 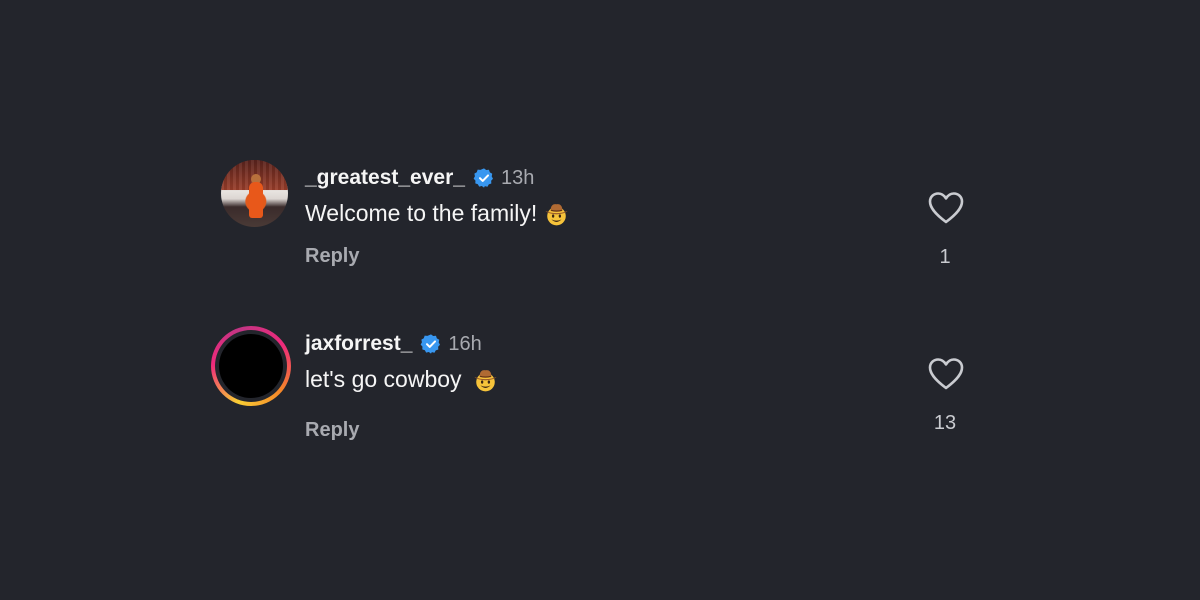 What do you see at coordinates (945, 423) in the screenshot?
I see `like-count: 13` at bounding box center [945, 423].